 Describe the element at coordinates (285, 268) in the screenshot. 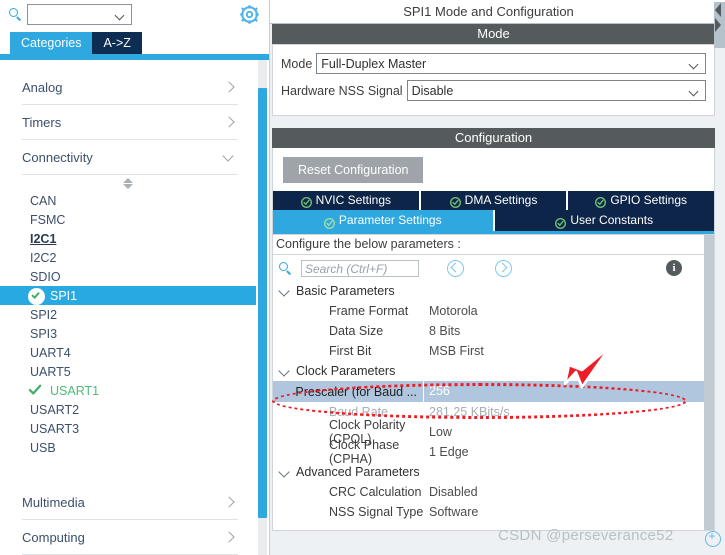

I see `search-icon` at that location.